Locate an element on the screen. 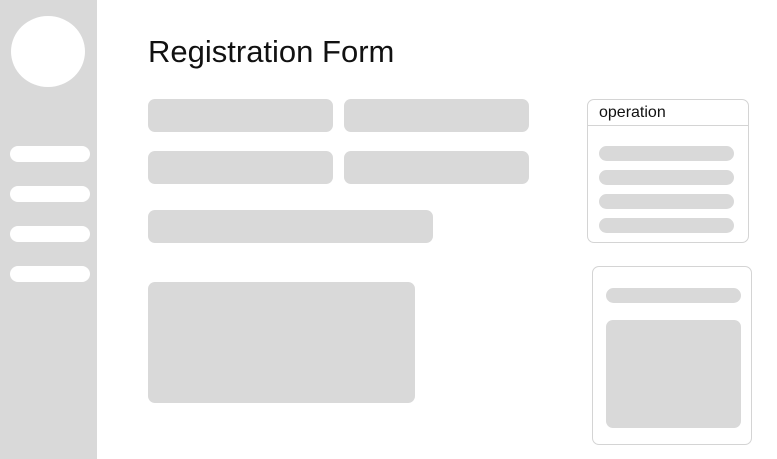  operation-panel: operation is located at coordinates (668, 171).